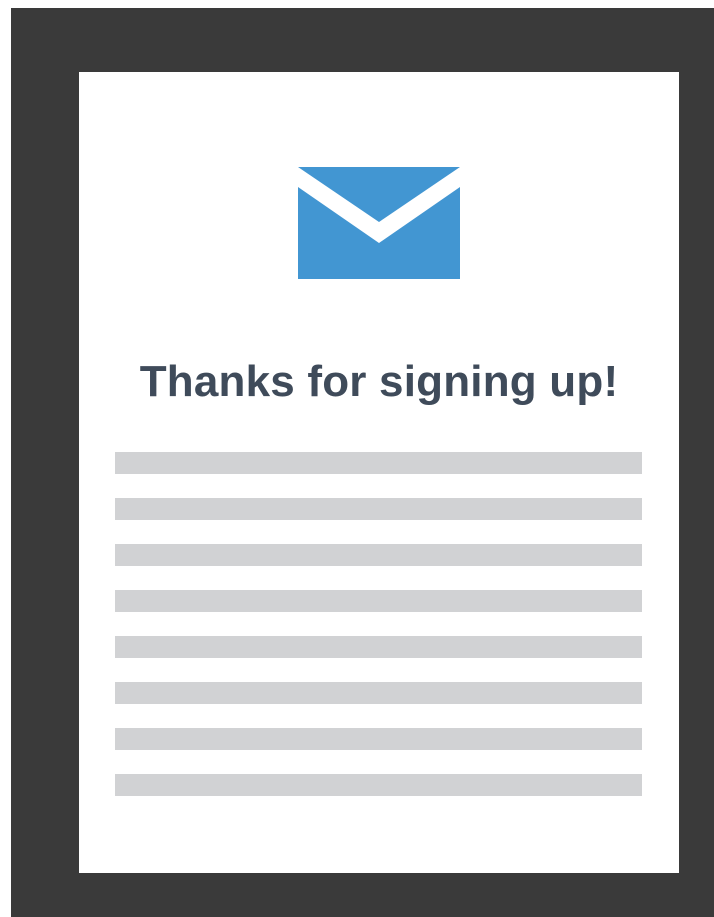 Image resolution: width=714 pixels, height=917 pixels. I want to click on envelope-icon, so click(379, 223).